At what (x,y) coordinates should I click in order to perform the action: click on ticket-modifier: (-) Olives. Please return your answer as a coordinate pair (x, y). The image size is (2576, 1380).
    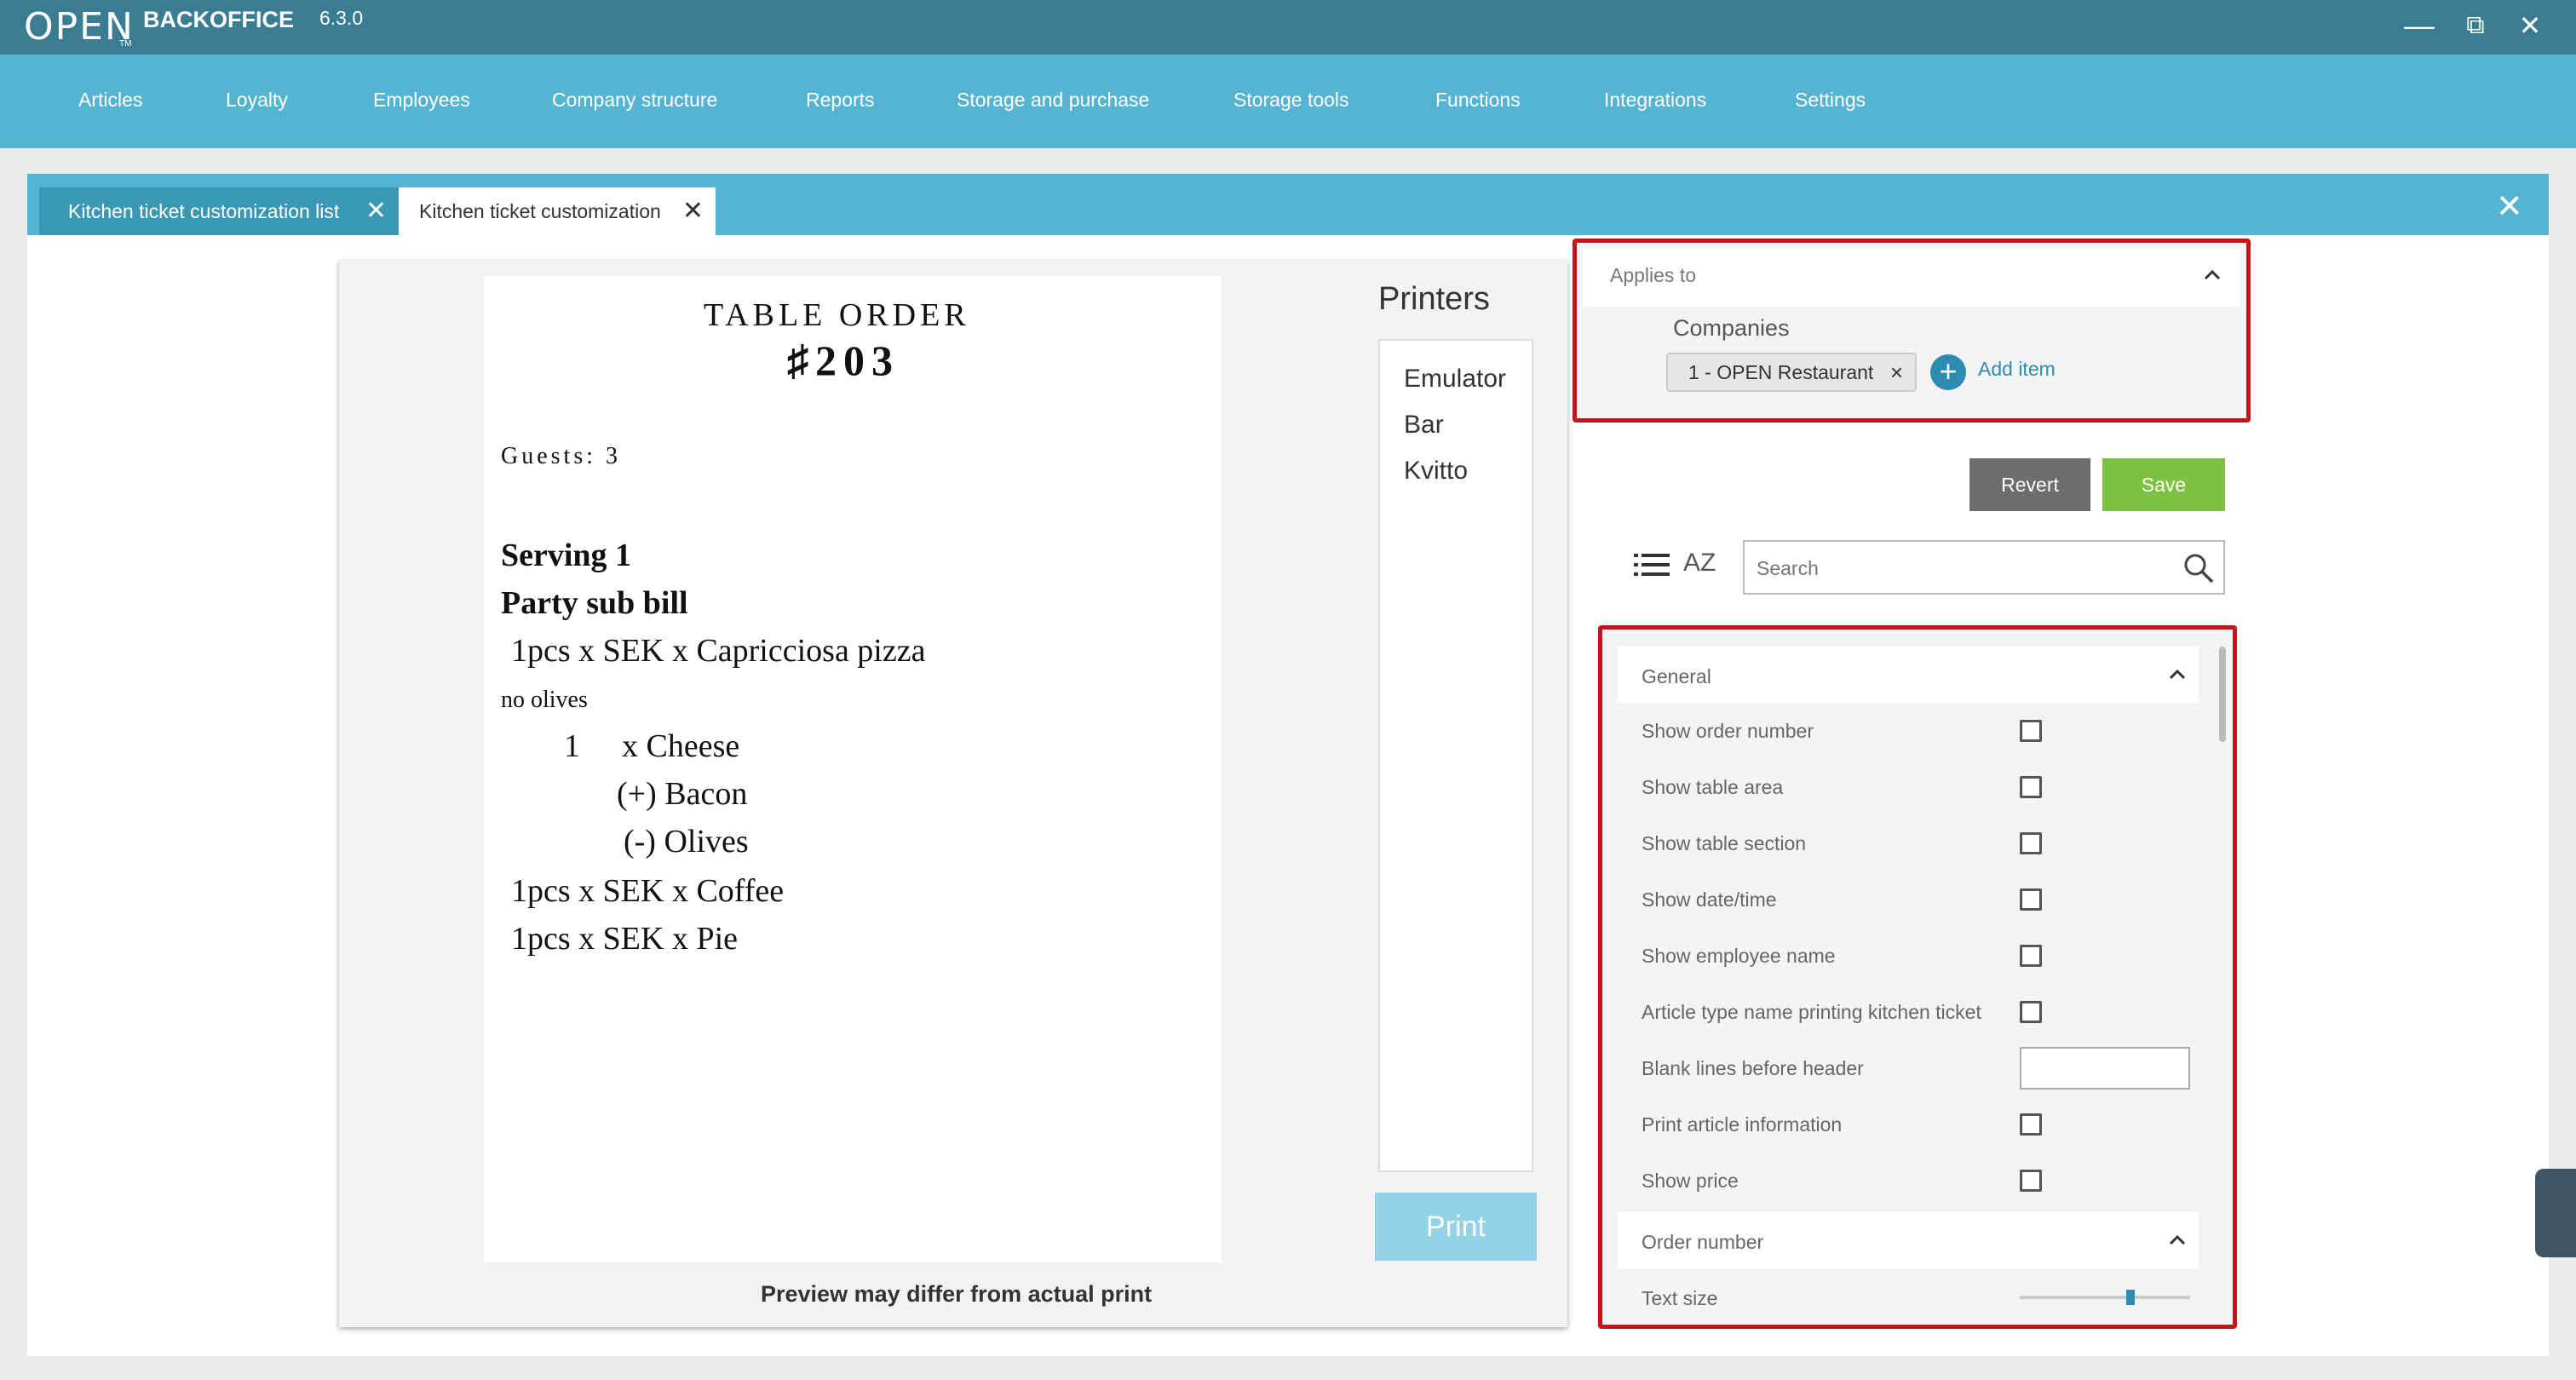
    Looking at the image, I should click on (686, 842).